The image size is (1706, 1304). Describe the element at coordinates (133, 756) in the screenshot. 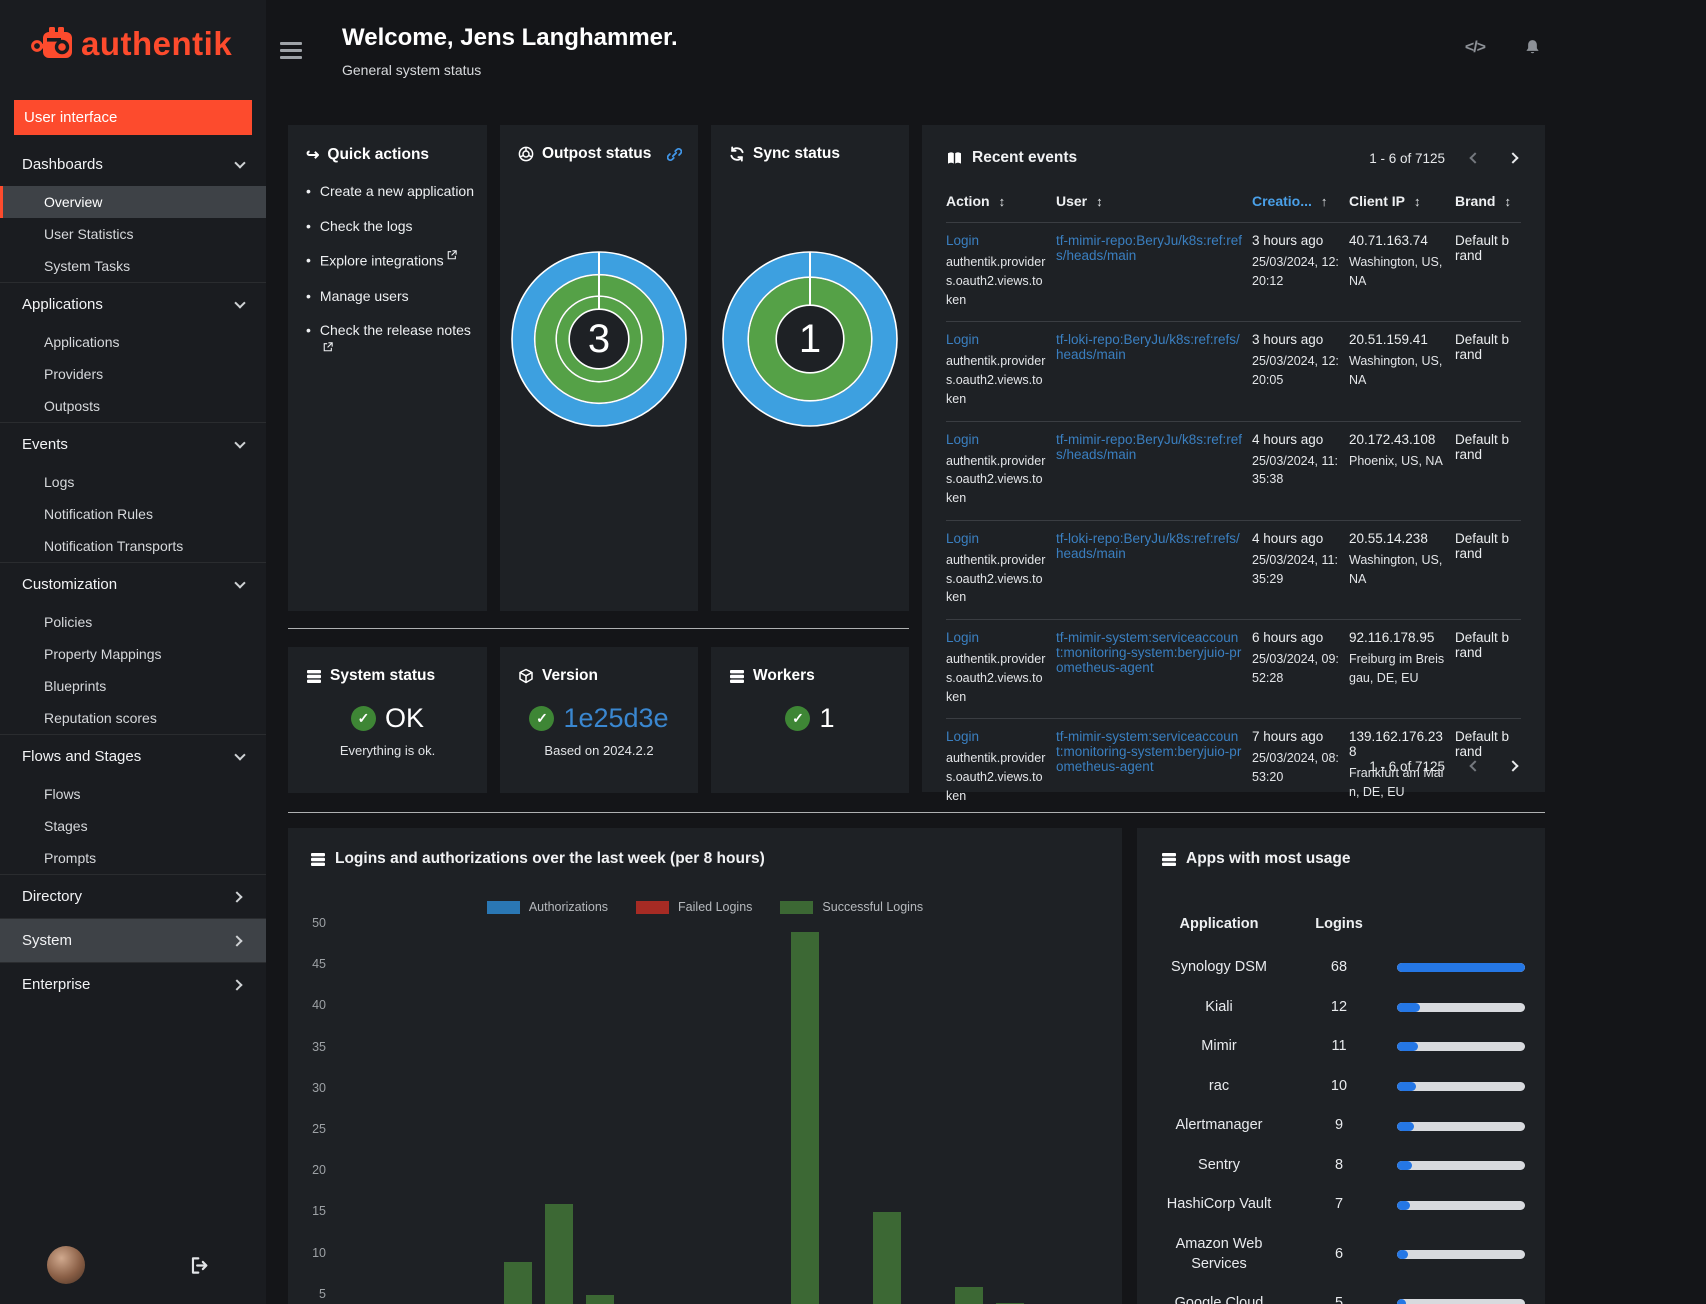

I see `sidebar-group-flows-and-stages: Flows and Stages` at that location.